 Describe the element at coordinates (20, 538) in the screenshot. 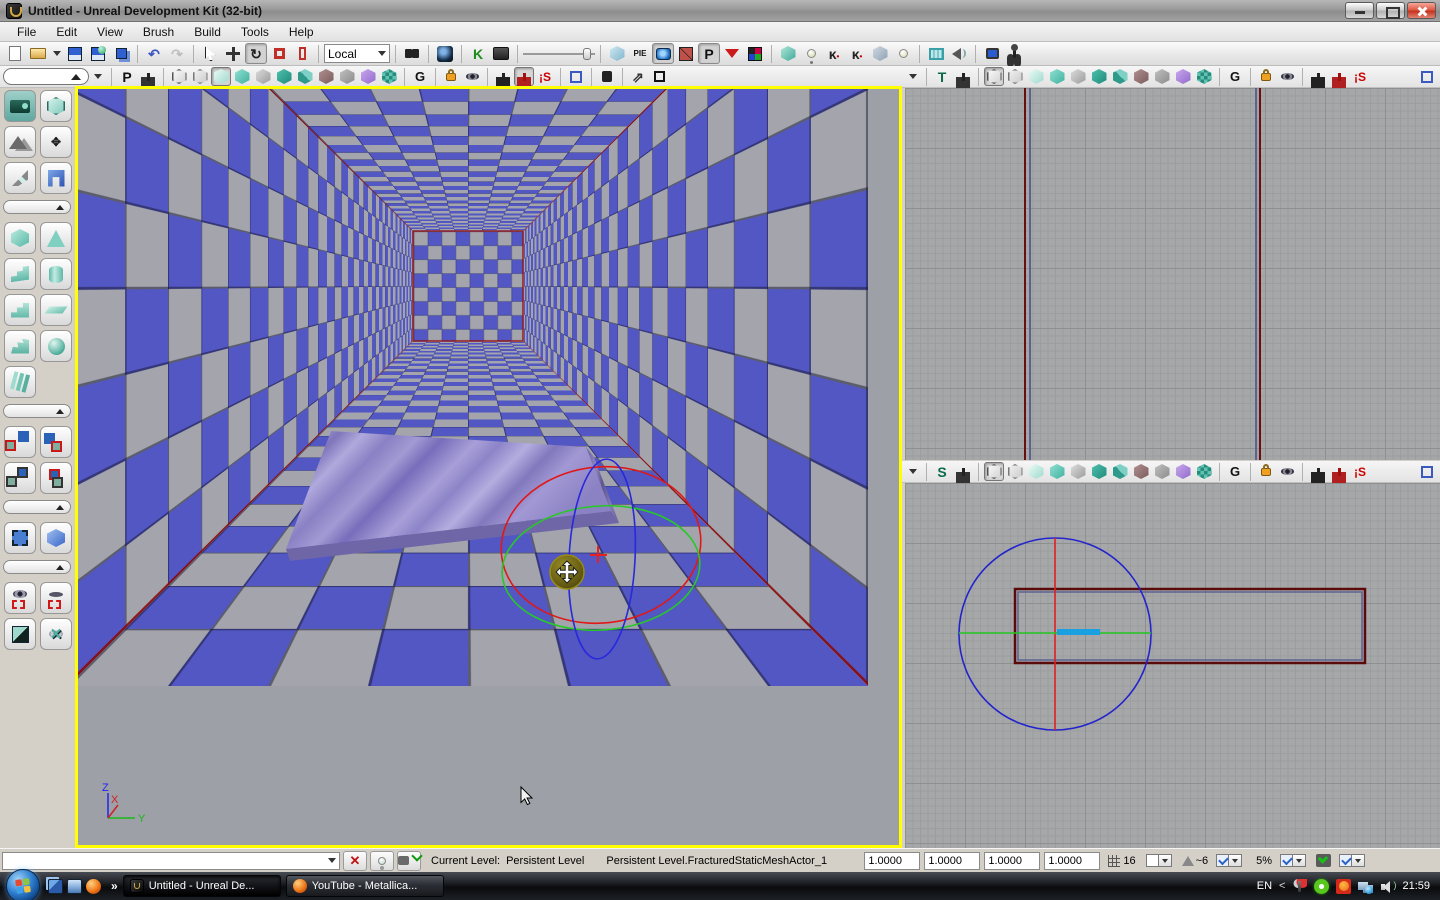

I see `select-surfaces-button` at that location.